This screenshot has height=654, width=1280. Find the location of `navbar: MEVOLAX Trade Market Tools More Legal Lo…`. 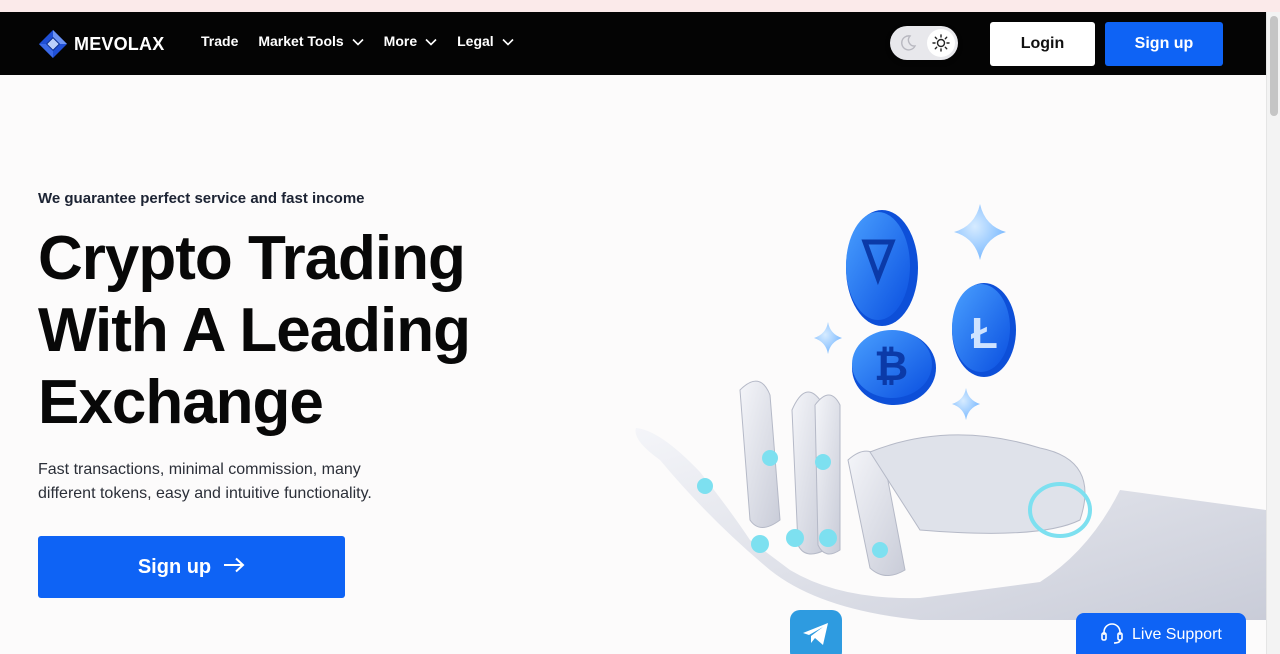

navbar: MEVOLAX Trade Market Tools More Legal Lo… is located at coordinates (633, 43).